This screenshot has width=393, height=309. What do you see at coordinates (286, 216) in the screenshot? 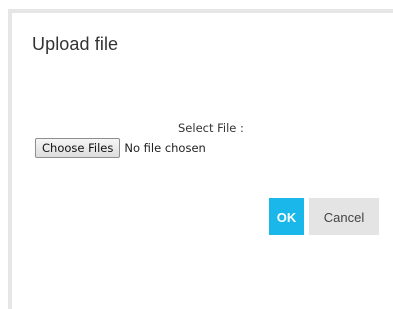
I see `ok-button: OK` at bounding box center [286, 216].